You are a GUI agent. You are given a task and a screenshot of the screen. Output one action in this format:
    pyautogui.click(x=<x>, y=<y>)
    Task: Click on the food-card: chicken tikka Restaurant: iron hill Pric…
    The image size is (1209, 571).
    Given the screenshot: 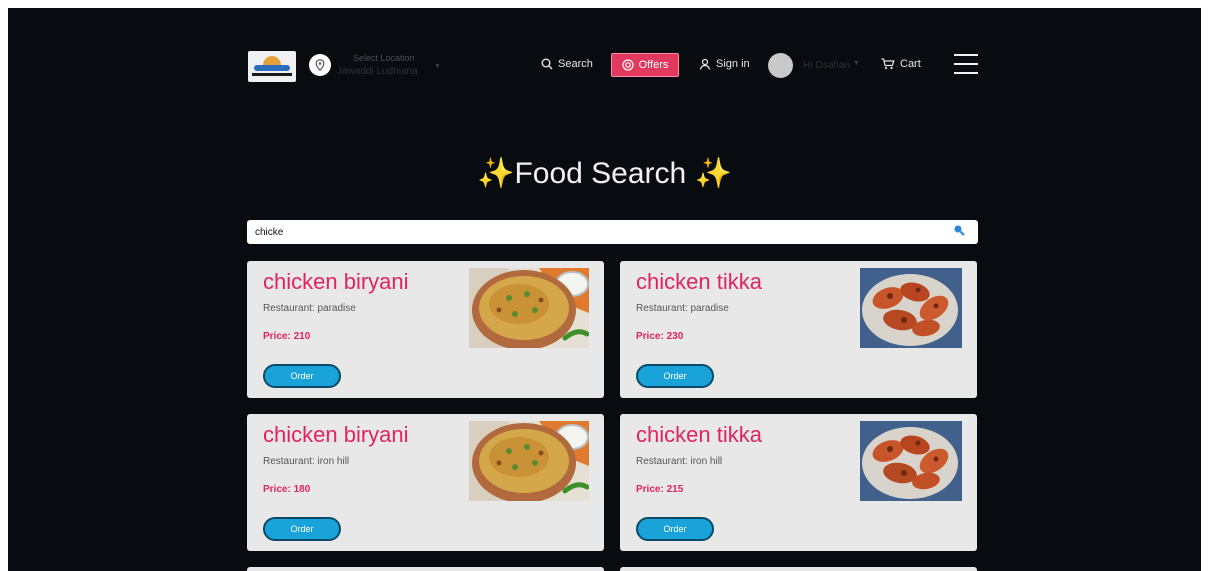 What is the action you would take?
    pyautogui.click(x=798, y=482)
    